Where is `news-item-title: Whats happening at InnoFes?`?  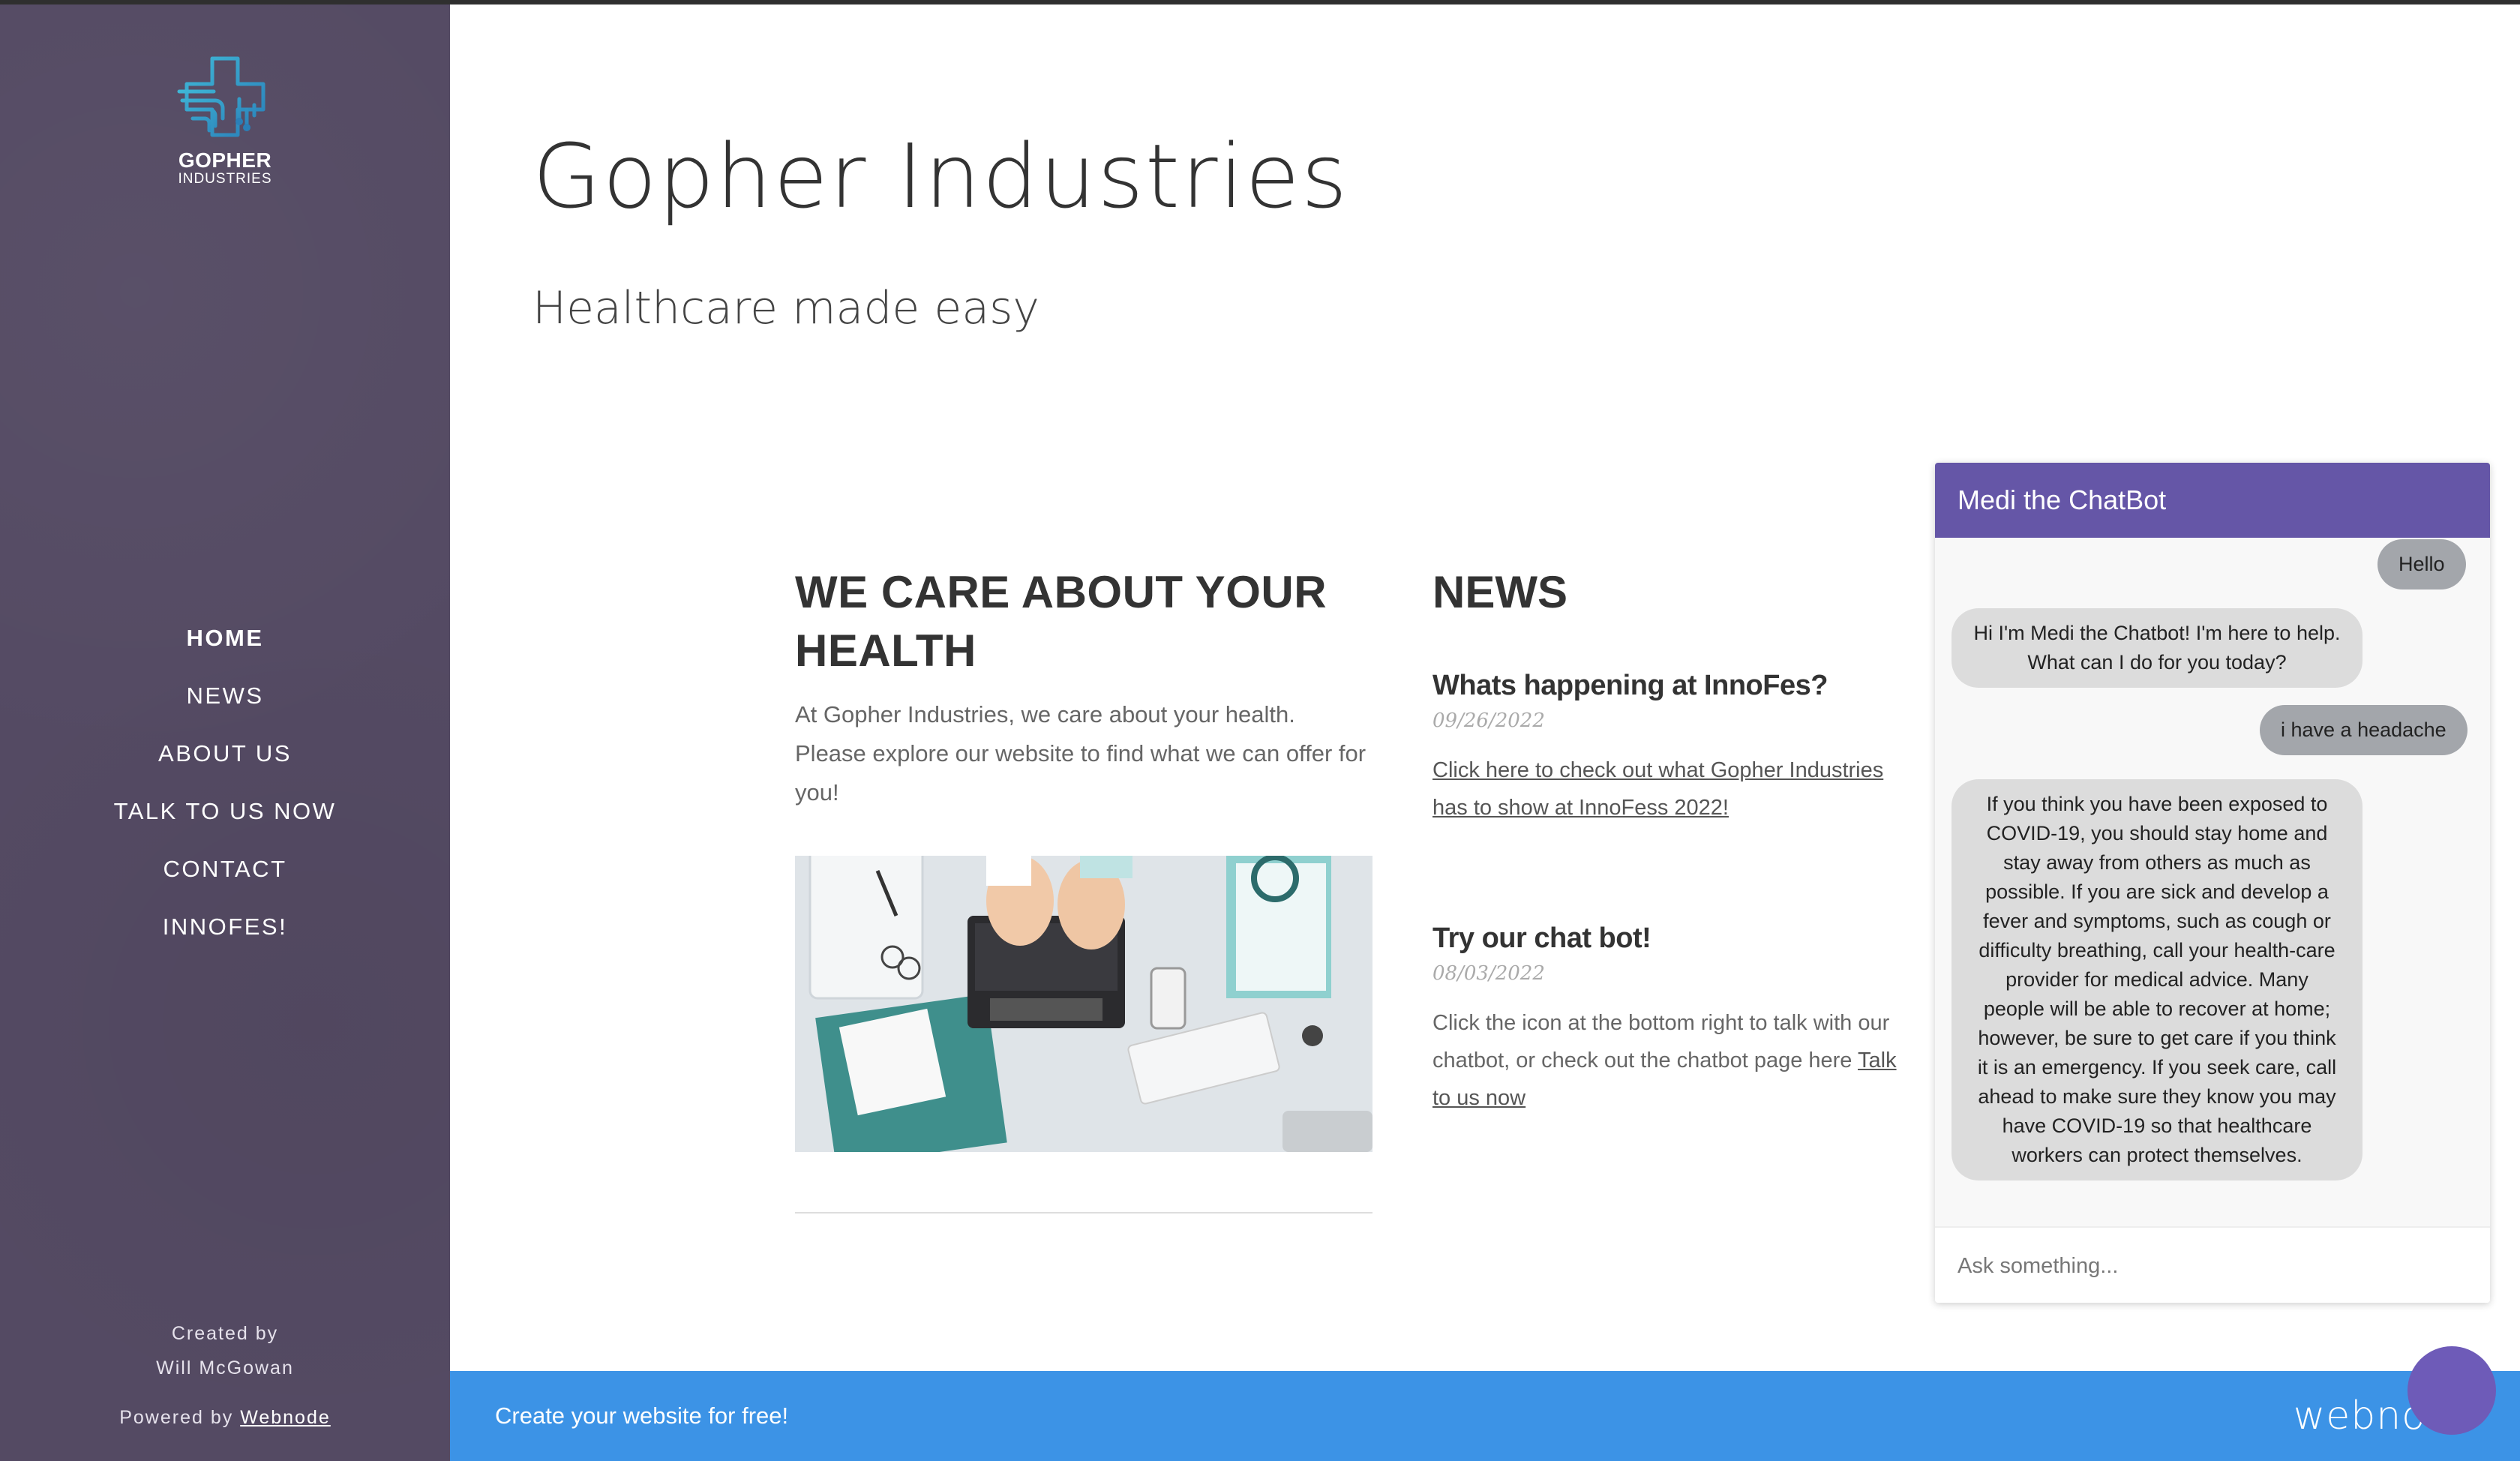
news-item-title: Whats happening at InnoFes? is located at coordinates (1665, 686).